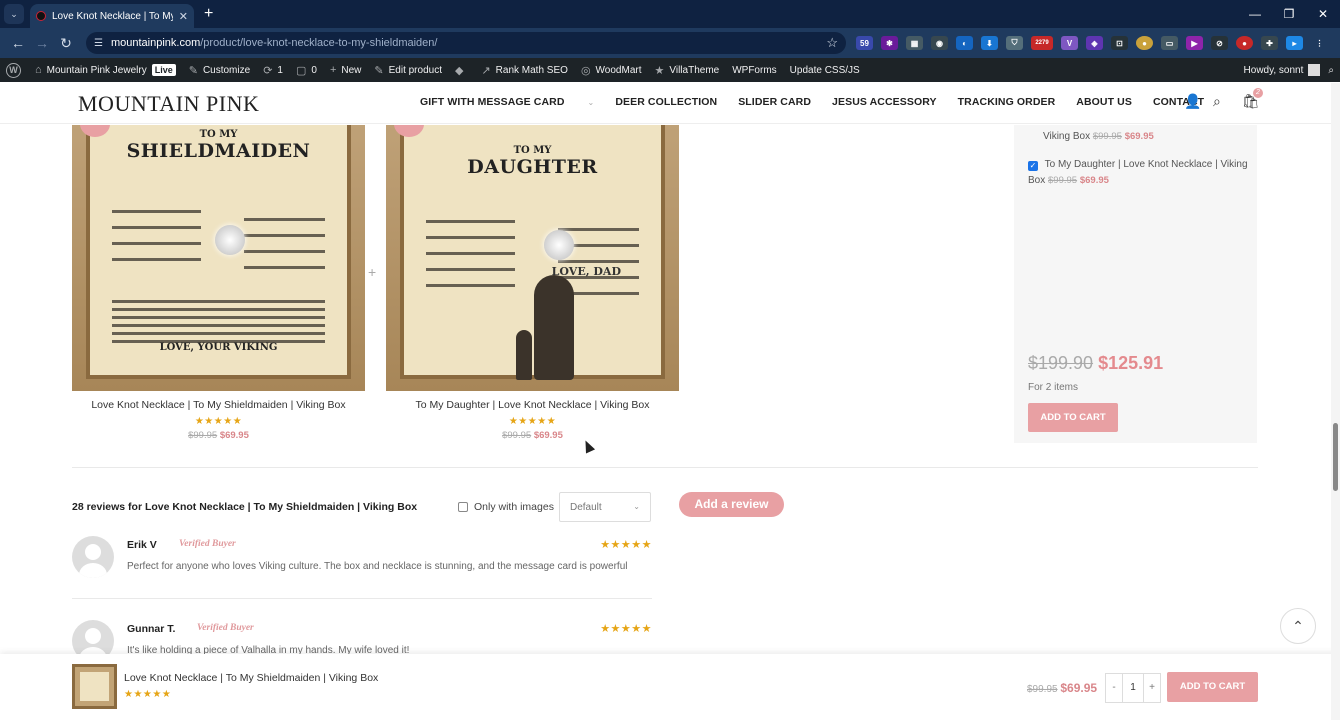 This screenshot has width=1340, height=720. Describe the element at coordinates (1119, 43) in the screenshot. I see `extension-robot-icon: ⊡` at that location.